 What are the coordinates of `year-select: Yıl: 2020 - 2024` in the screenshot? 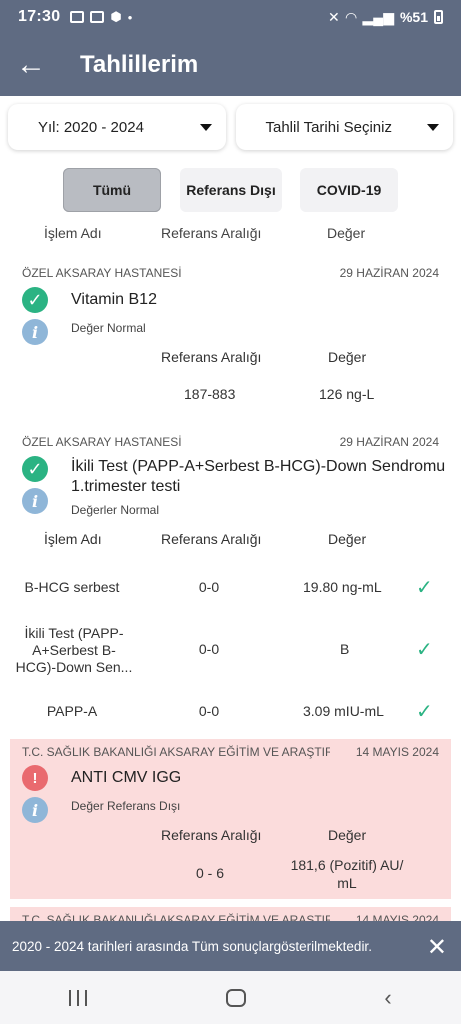 It's located at (117, 127).